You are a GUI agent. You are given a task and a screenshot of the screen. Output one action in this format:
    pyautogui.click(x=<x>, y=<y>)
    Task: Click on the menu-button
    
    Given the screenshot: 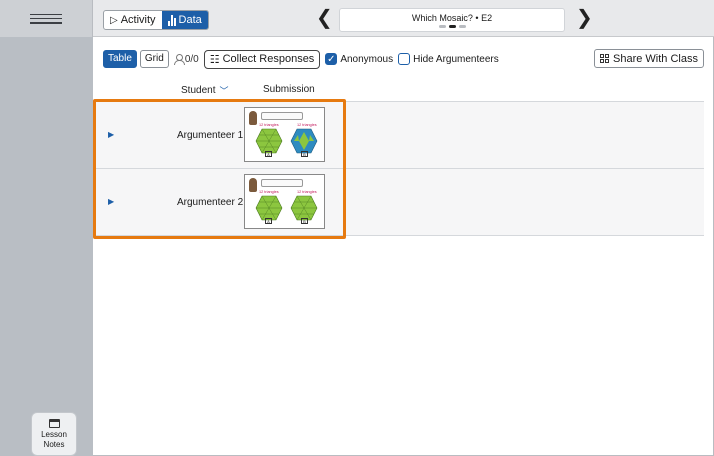 What is the action you would take?
    pyautogui.click(x=46, y=18)
    